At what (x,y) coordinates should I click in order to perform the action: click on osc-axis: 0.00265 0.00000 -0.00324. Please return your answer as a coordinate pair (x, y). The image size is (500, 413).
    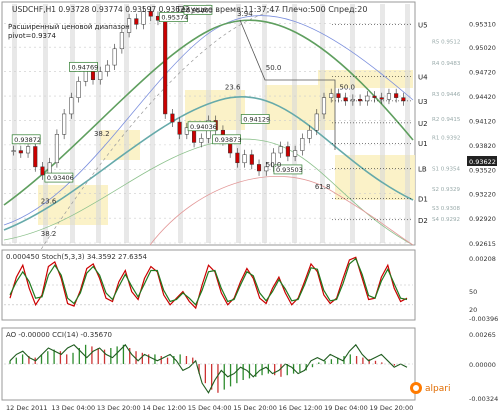
    Looking at the image, I should click on (483, 367).